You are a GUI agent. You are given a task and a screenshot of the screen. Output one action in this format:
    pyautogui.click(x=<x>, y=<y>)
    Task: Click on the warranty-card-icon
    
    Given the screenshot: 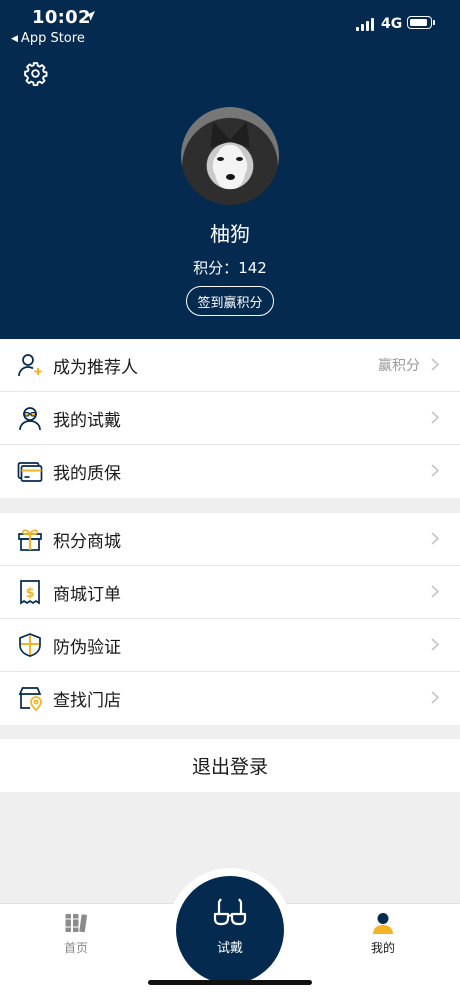 What is the action you would take?
    pyautogui.click(x=30, y=472)
    